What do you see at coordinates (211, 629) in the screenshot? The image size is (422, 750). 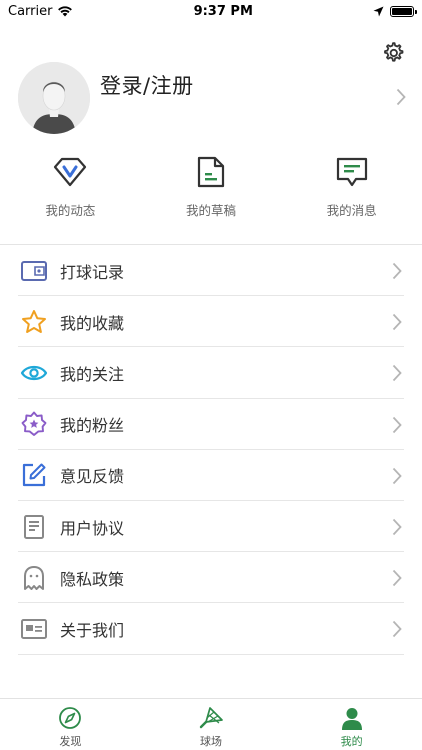 I see `menu-item-about-us: 关于我们` at bounding box center [211, 629].